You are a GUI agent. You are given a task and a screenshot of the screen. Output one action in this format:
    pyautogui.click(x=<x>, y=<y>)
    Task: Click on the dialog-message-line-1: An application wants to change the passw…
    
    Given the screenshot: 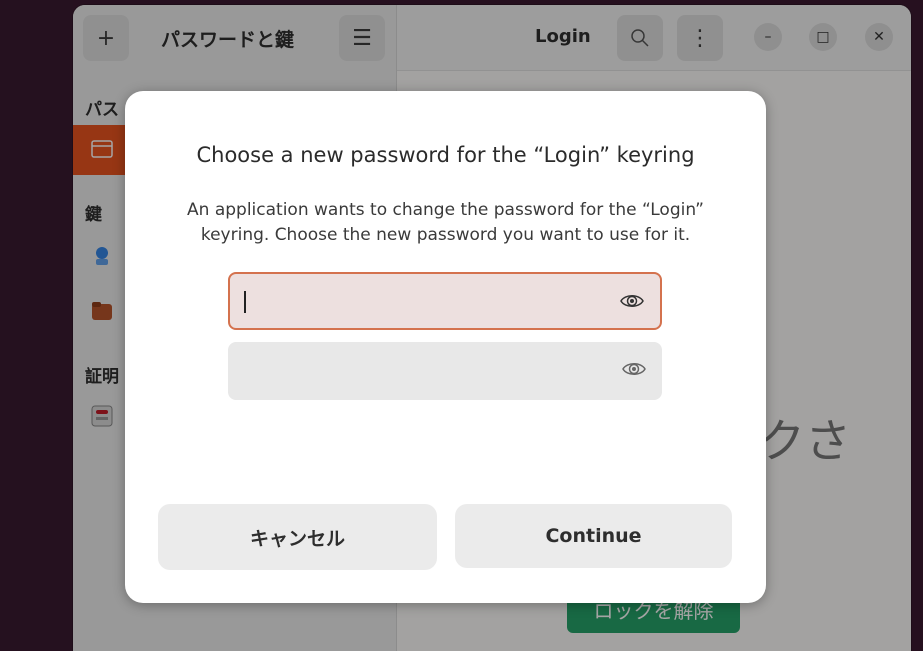 What is the action you would take?
    pyautogui.click(x=445, y=210)
    